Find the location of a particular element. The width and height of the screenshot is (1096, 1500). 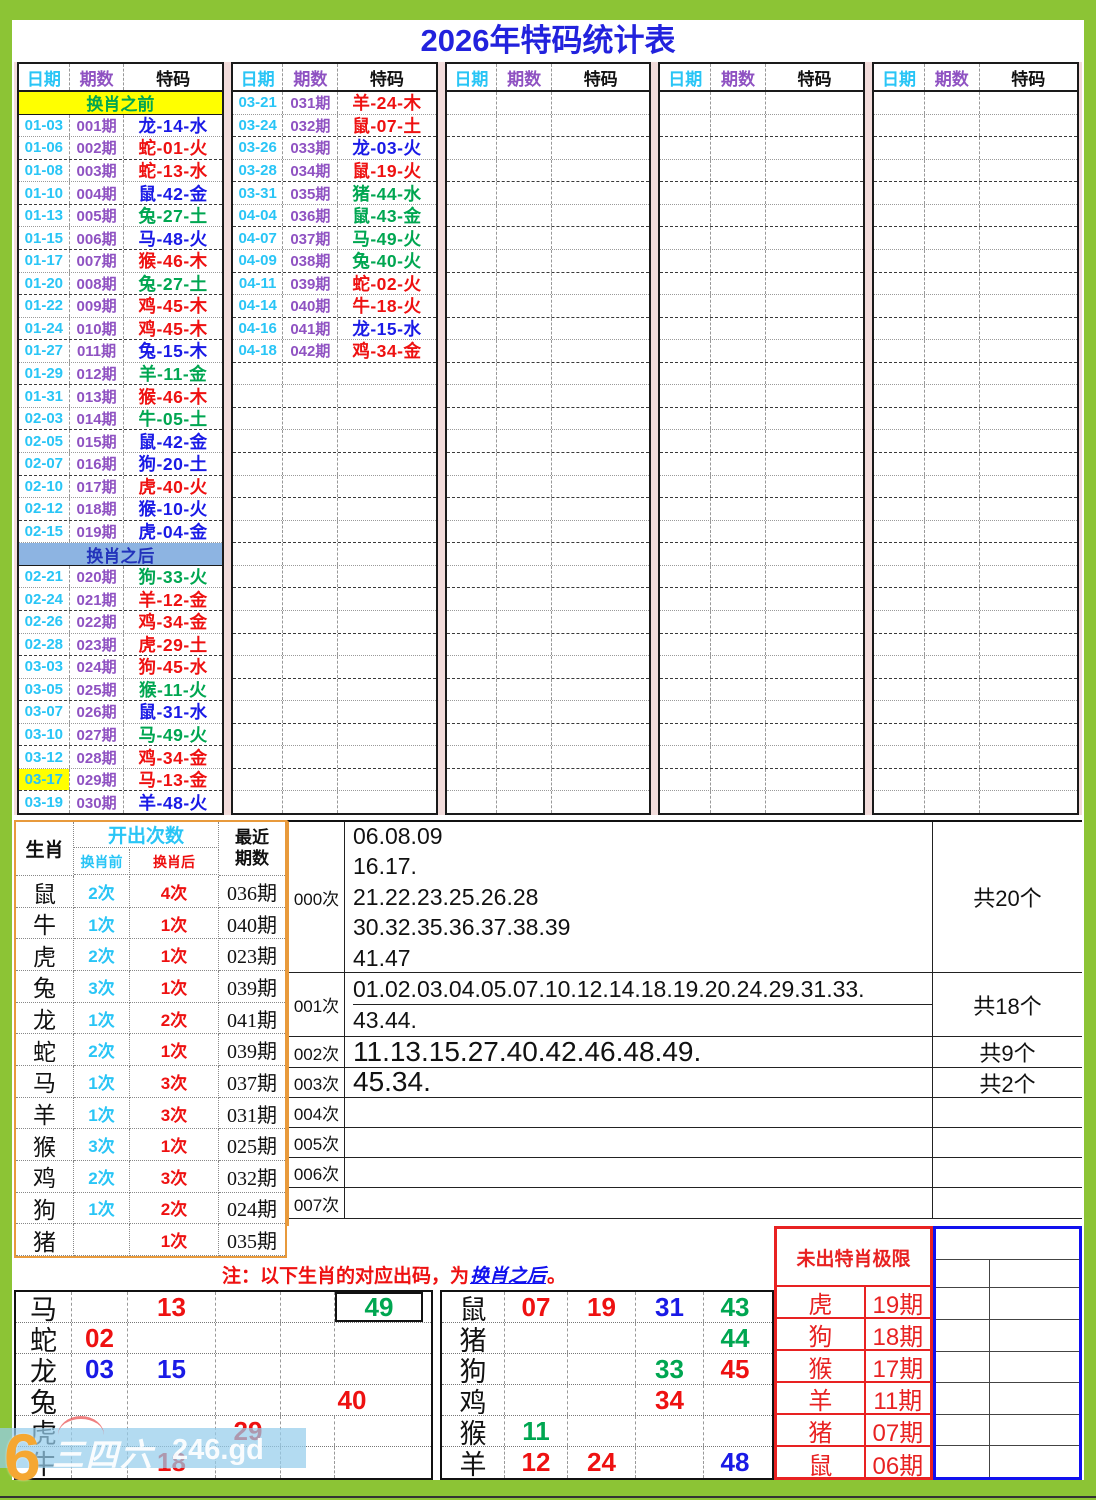

tema-value: 兔-15-木 is located at coordinates (173, 351).